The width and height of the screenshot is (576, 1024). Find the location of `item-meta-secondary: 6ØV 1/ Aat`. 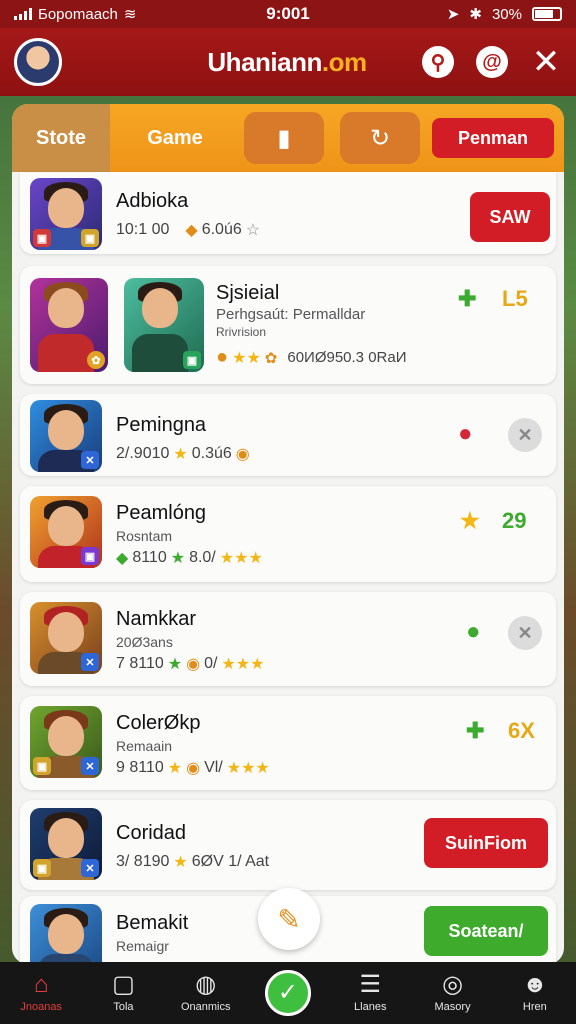

item-meta-secondary: 6ØV 1/ Aat is located at coordinates (230, 861).